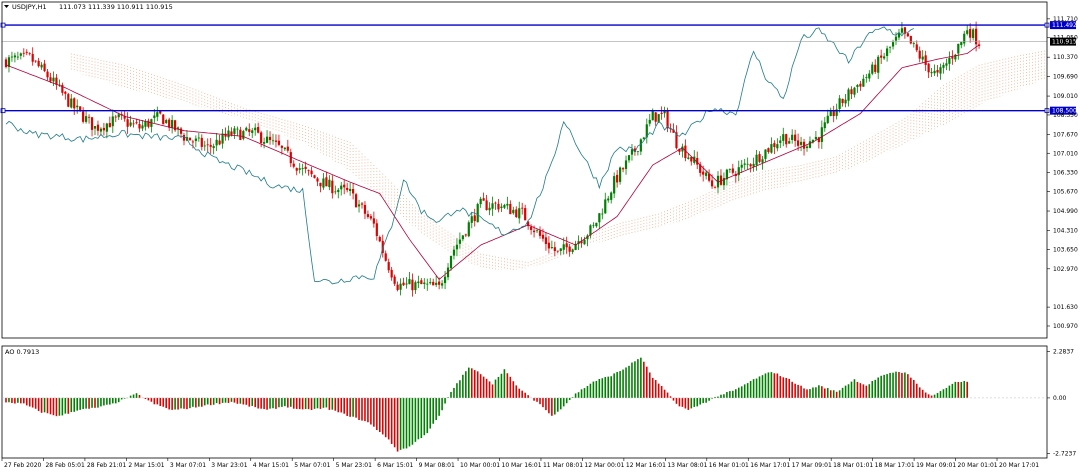  What do you see at coordinates (437, 465) in the screenshot?
I see `x-tick-label: 9 Mar 08:01` at bounding box center [437, 465].